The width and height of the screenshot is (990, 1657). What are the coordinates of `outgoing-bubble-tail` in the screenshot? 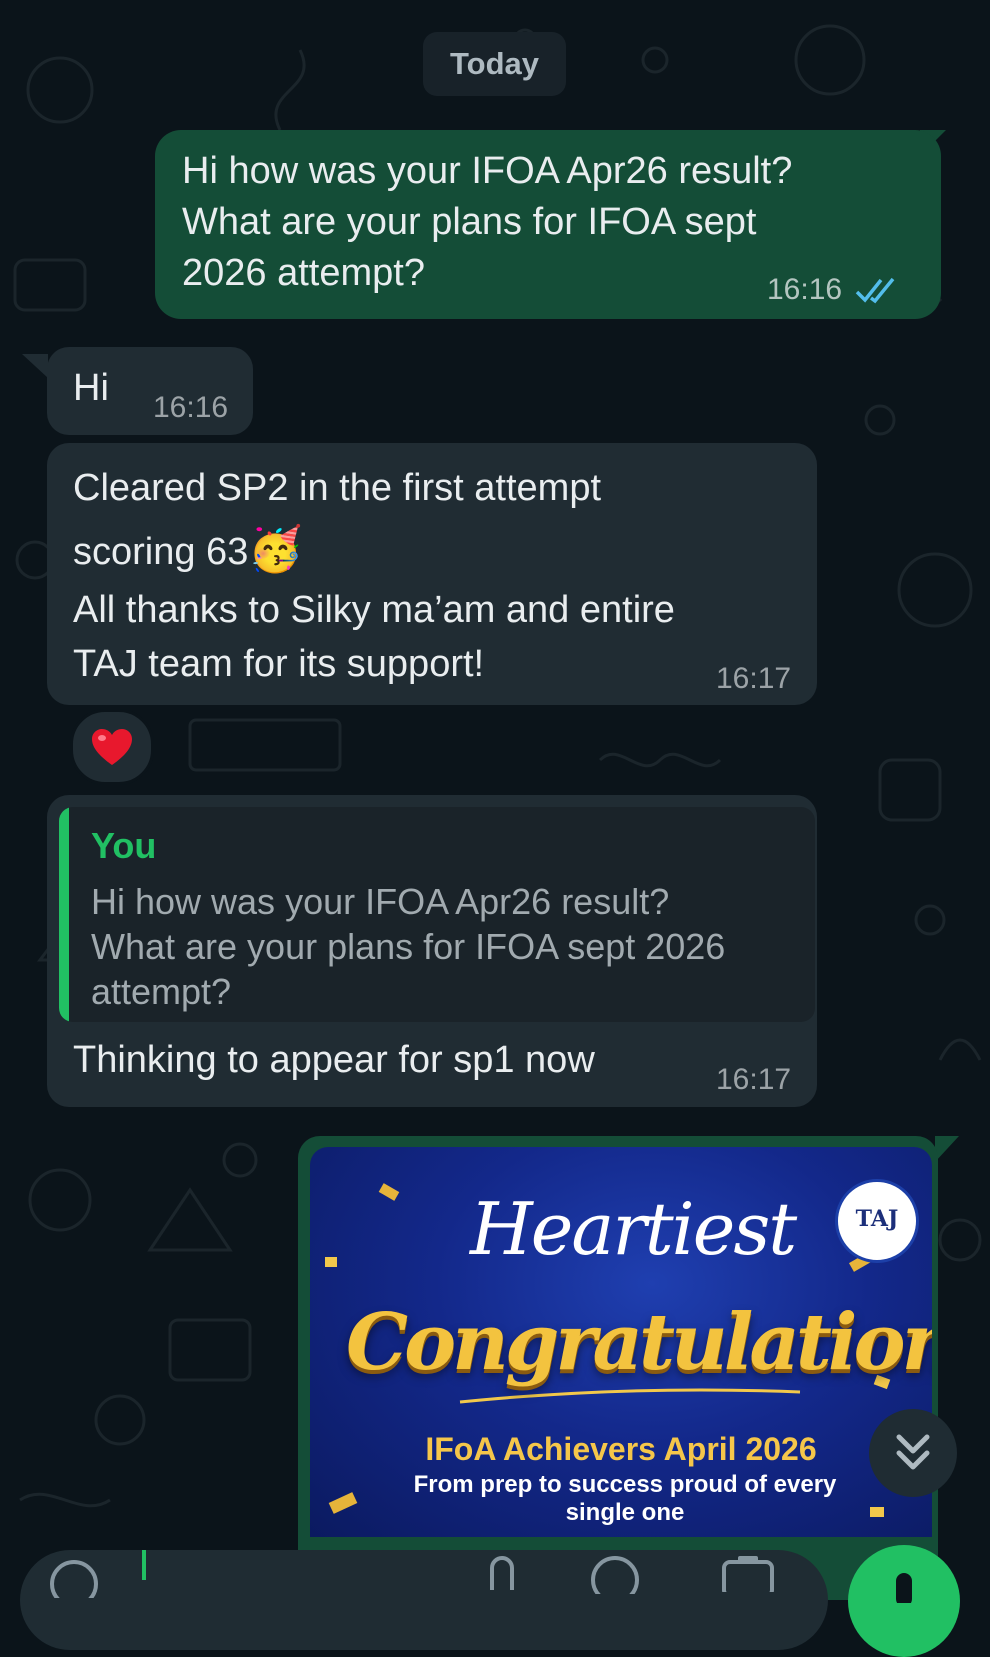 It's located at (947, 1149).